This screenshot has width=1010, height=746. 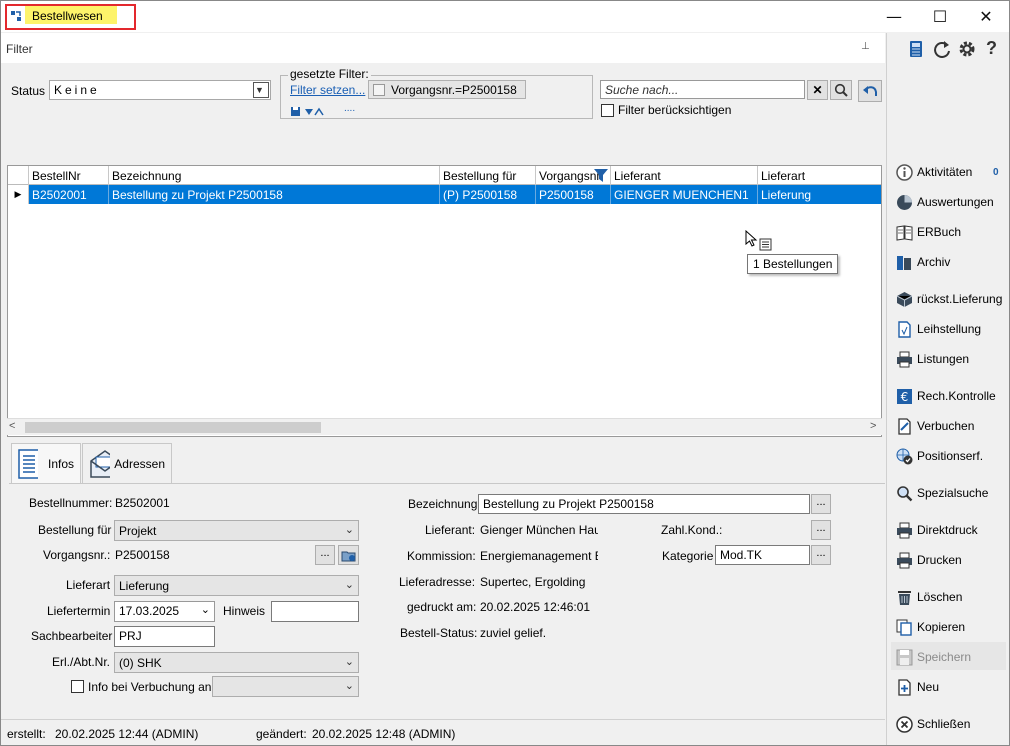 I want to click on auswertungen-button: Auswertungen, so click(x=944, y=202).